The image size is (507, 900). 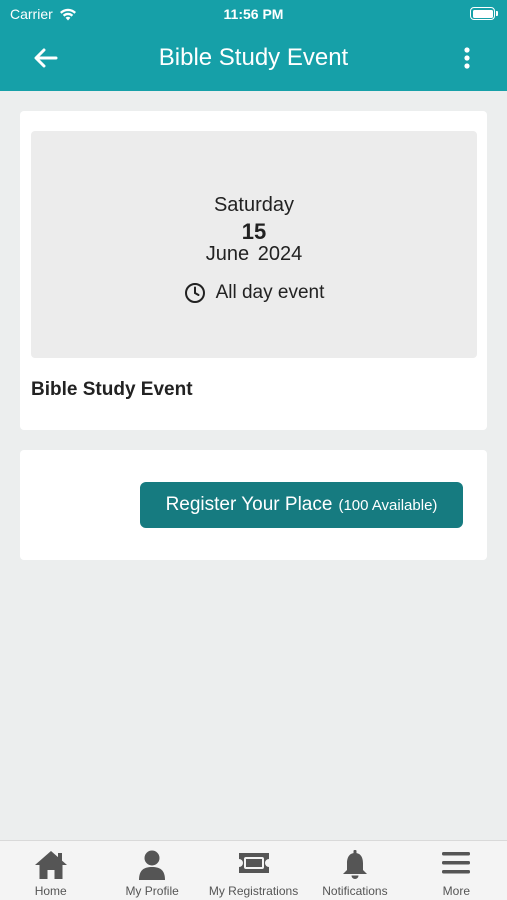 What do you see at coordinates (50, 891) in the screenshot?
I see `tab-home-label: Home` at bounding box center [50, 891].